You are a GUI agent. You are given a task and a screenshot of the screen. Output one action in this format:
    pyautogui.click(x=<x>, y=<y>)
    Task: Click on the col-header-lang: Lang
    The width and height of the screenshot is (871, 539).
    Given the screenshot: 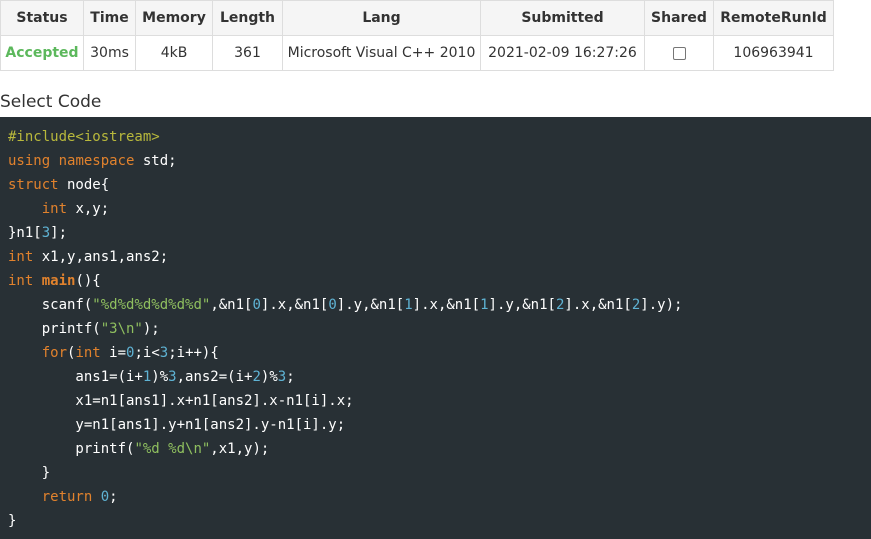 What is the action you would take?
    pyautogui.click(x=381, y=18)
    